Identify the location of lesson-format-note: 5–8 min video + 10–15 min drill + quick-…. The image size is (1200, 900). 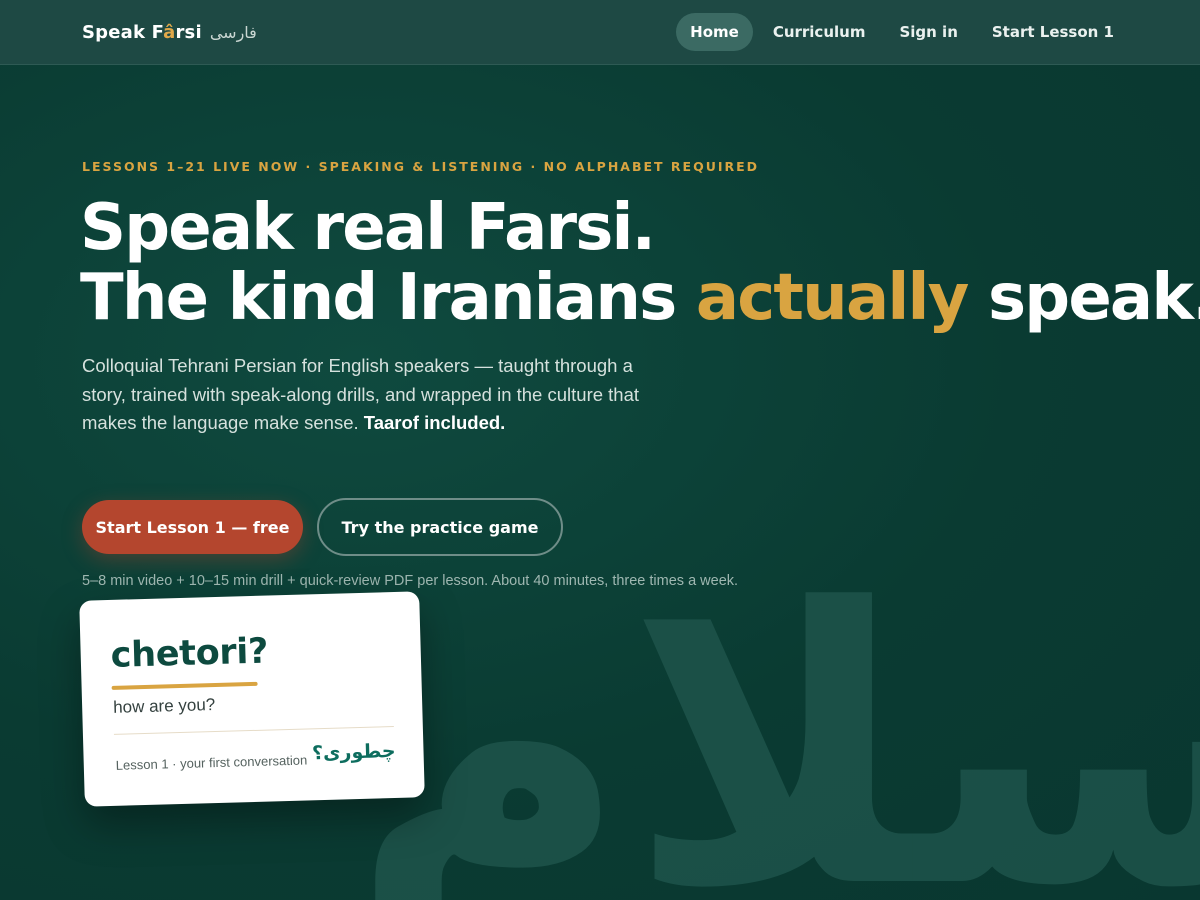
(410, 581).